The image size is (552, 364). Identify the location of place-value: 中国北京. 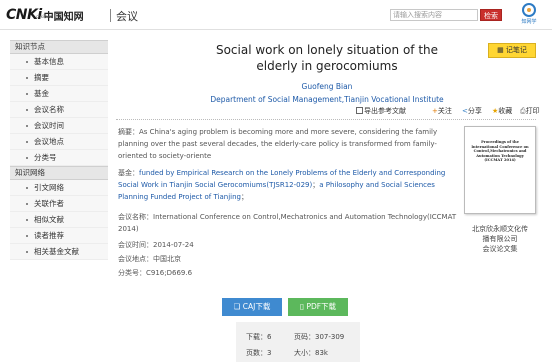
(167, 259).